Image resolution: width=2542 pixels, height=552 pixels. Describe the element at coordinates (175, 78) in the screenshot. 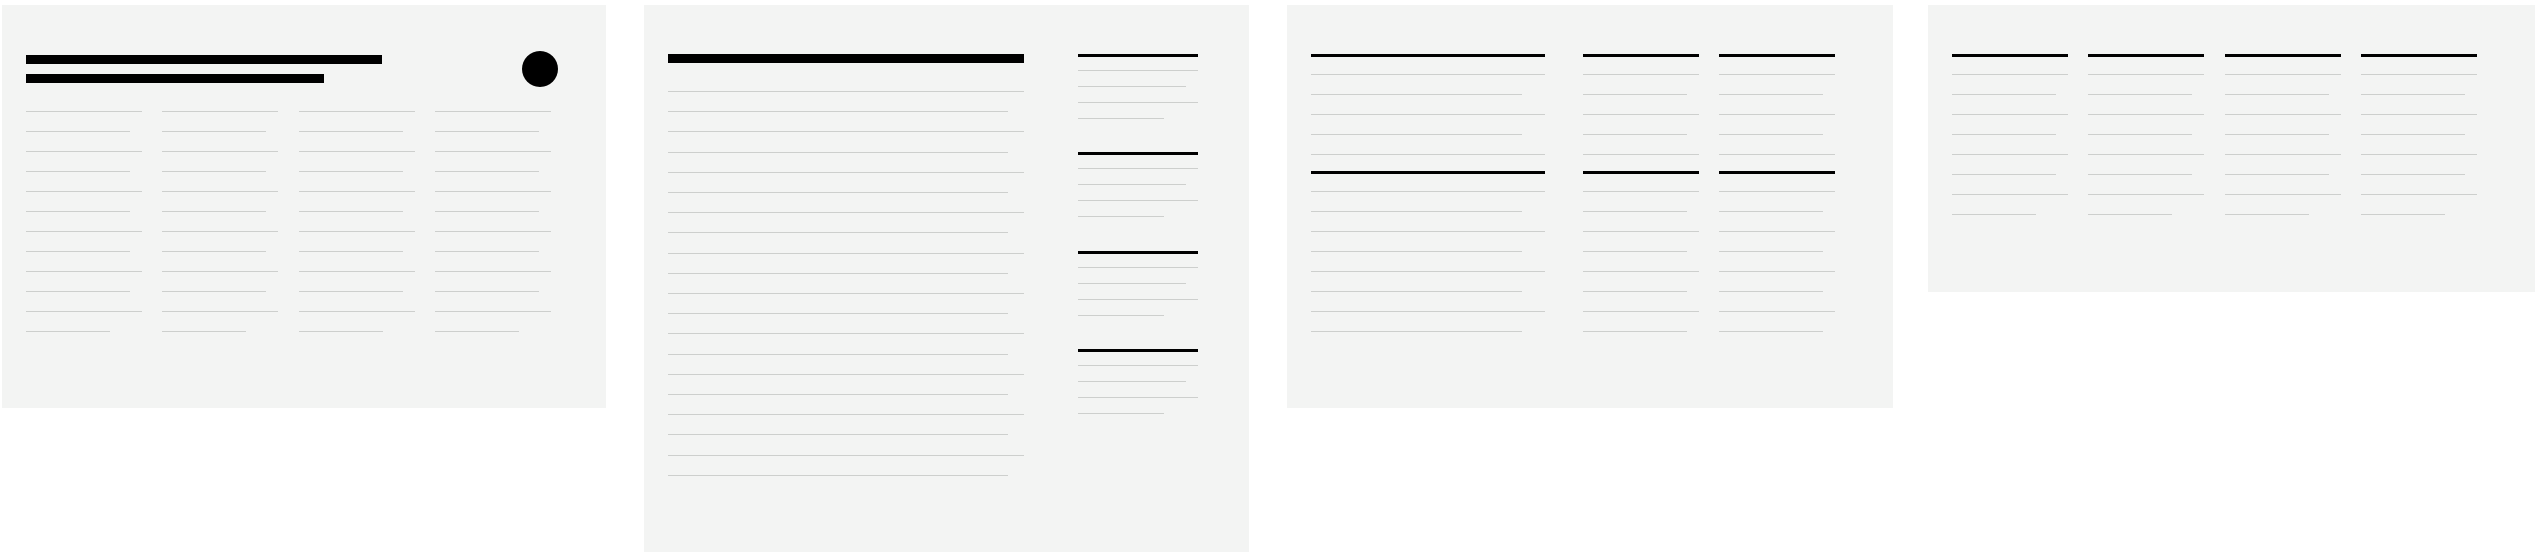

I see `subtitle-placeholder` at that location.